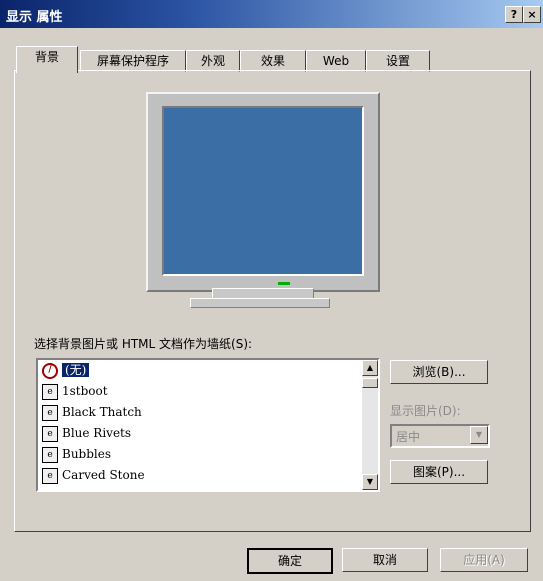 Image resolution: width=543 pixels, height=581 pixels. Describe the element at coordinates (271, 14) in the screenshot. I see `title-bar: 显示 属性 ? ×` at that location.